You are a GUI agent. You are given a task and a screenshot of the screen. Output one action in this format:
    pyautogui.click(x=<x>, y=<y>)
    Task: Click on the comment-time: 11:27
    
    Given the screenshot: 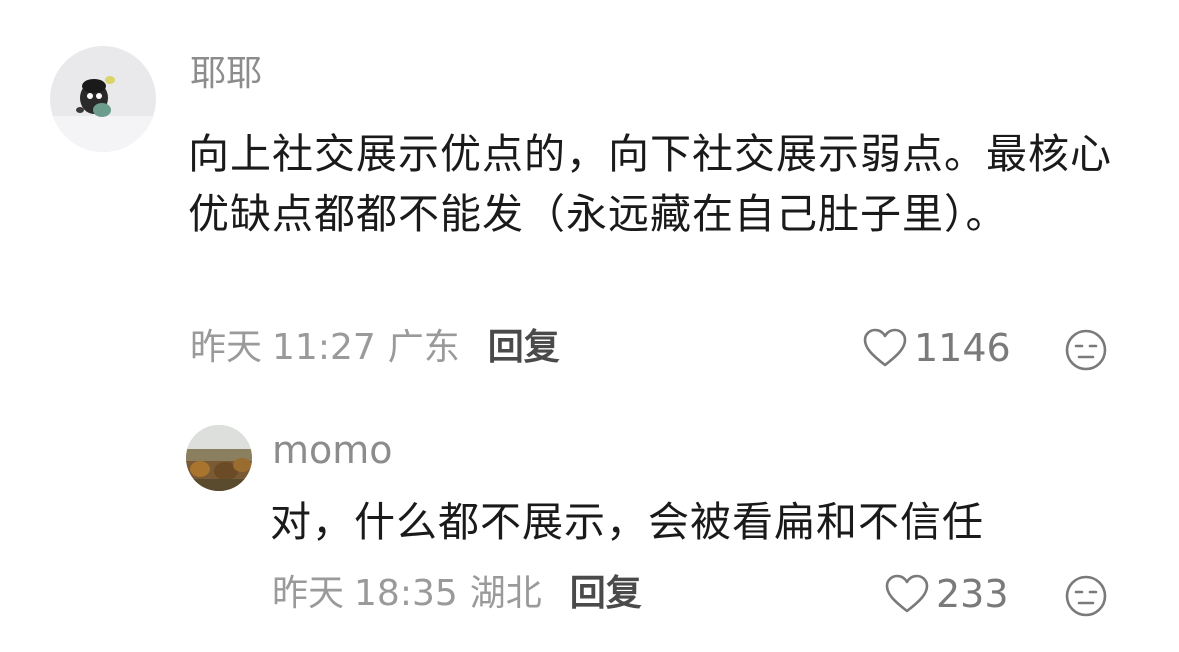 What is the action you would take?
    pyautogui.click(x=324, y=347)
    